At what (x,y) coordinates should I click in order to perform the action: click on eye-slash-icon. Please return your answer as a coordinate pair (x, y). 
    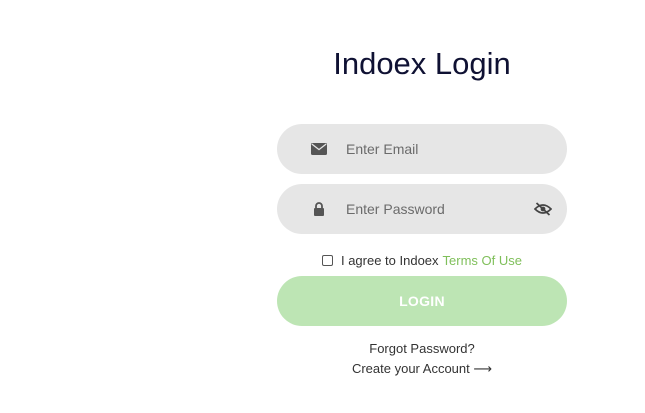
    Looking at the image, I should click on (543, 209).